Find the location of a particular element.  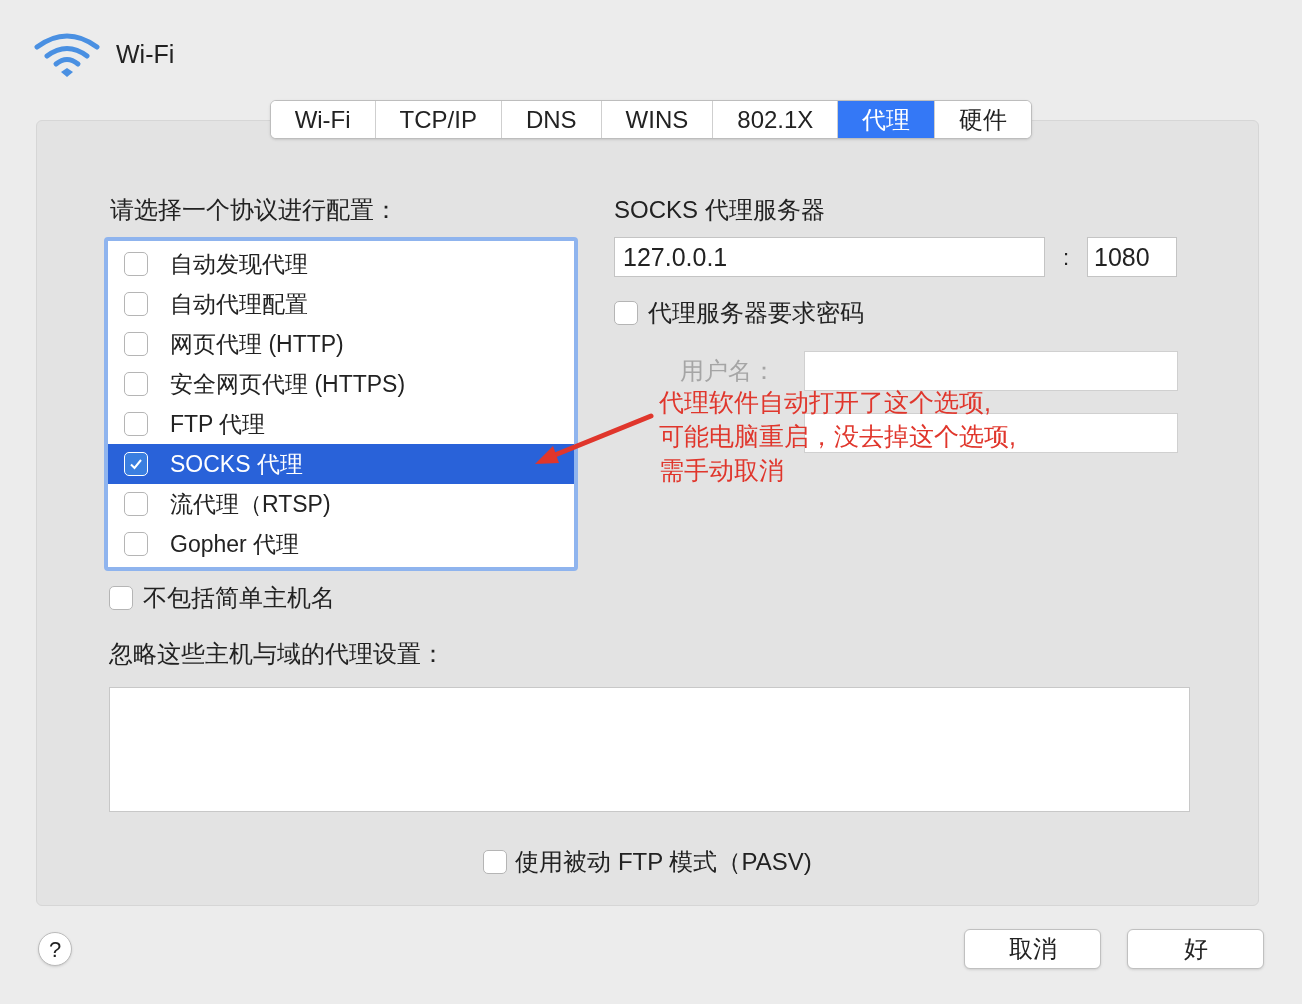

bypass-label: 忽略这些主机与域的代理设置： is located at coordinates (277, 654).